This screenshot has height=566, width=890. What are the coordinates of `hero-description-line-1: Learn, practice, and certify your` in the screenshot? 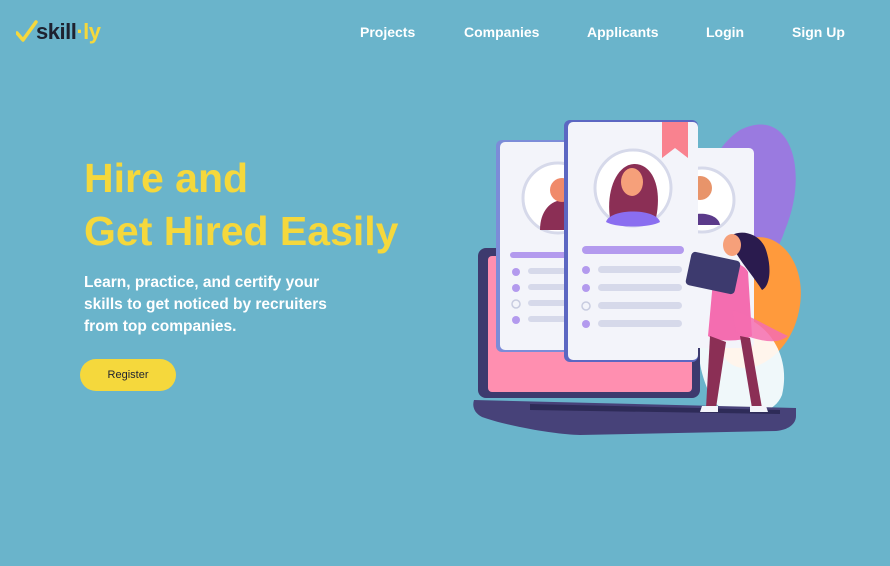 It's located at (202, 282).